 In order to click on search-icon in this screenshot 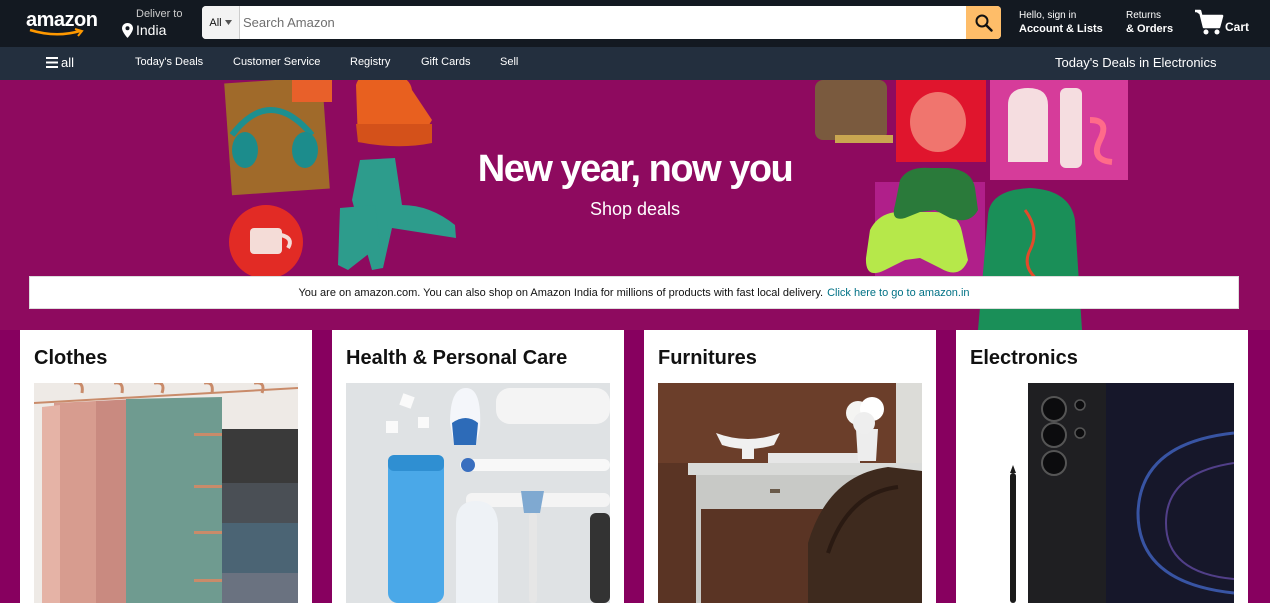, I will do `click(984, 23)`.